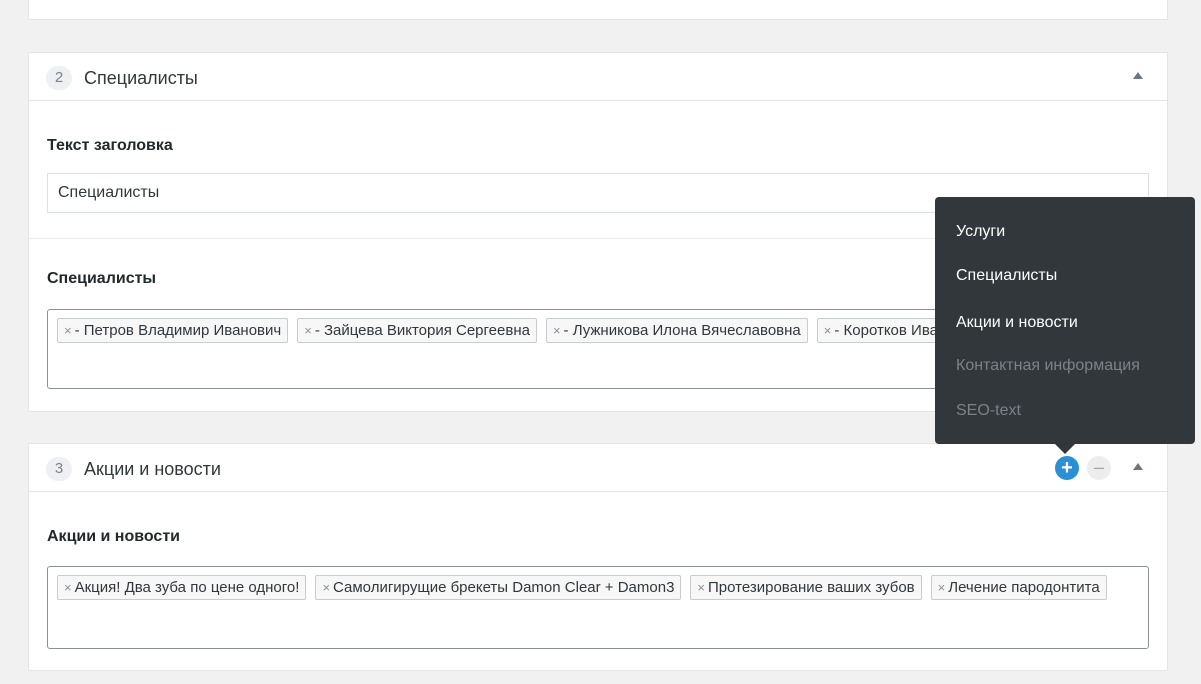 This screenshot has width=1201, height=684. What do you see at coordinates (980, 232) in the screenshot?
I see `menu-item-services: Услуги` at bounding box center [980, 232].